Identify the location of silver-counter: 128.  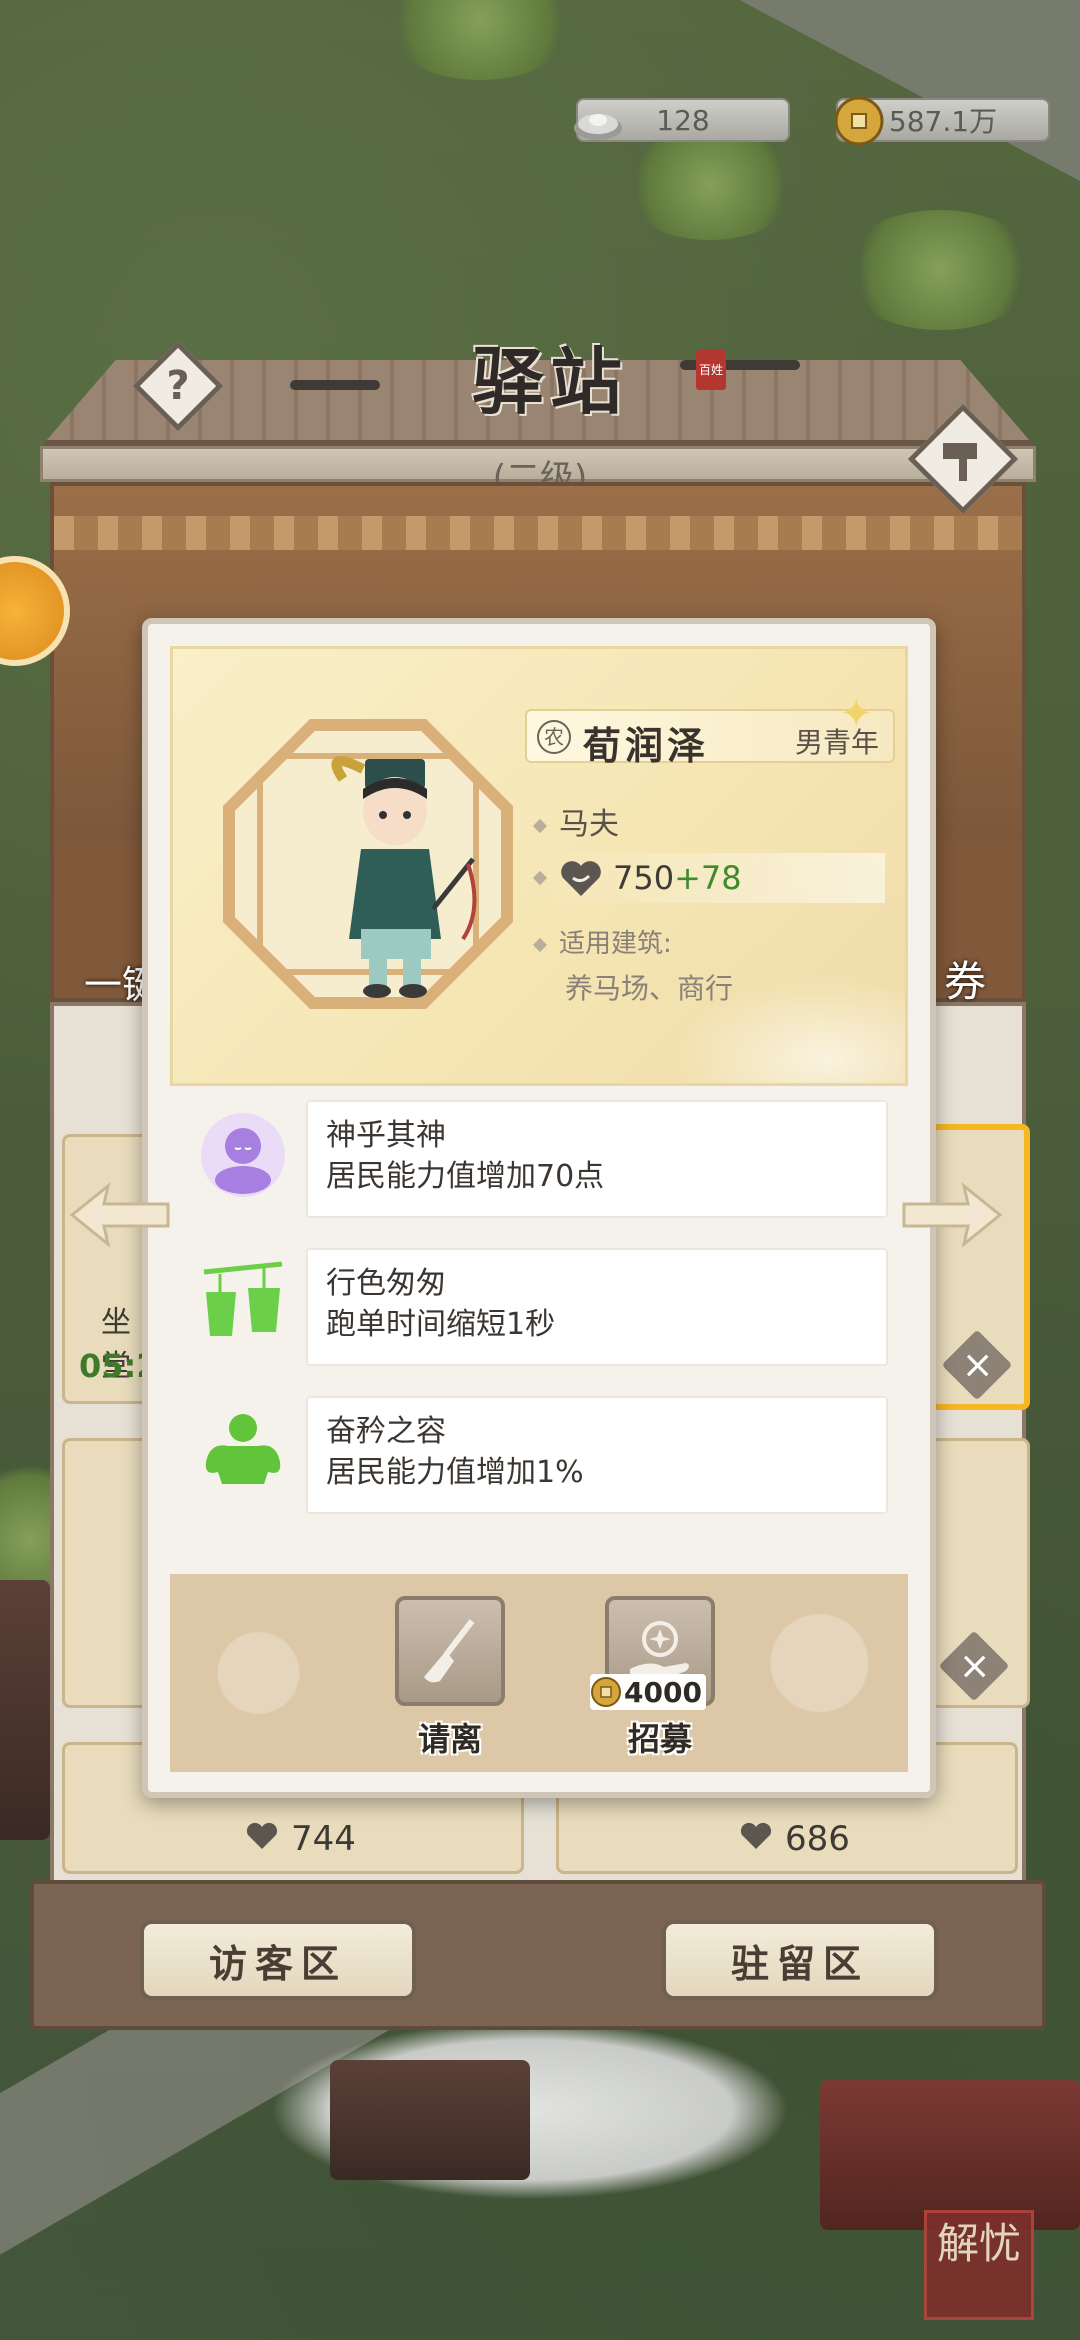
(682, 120).